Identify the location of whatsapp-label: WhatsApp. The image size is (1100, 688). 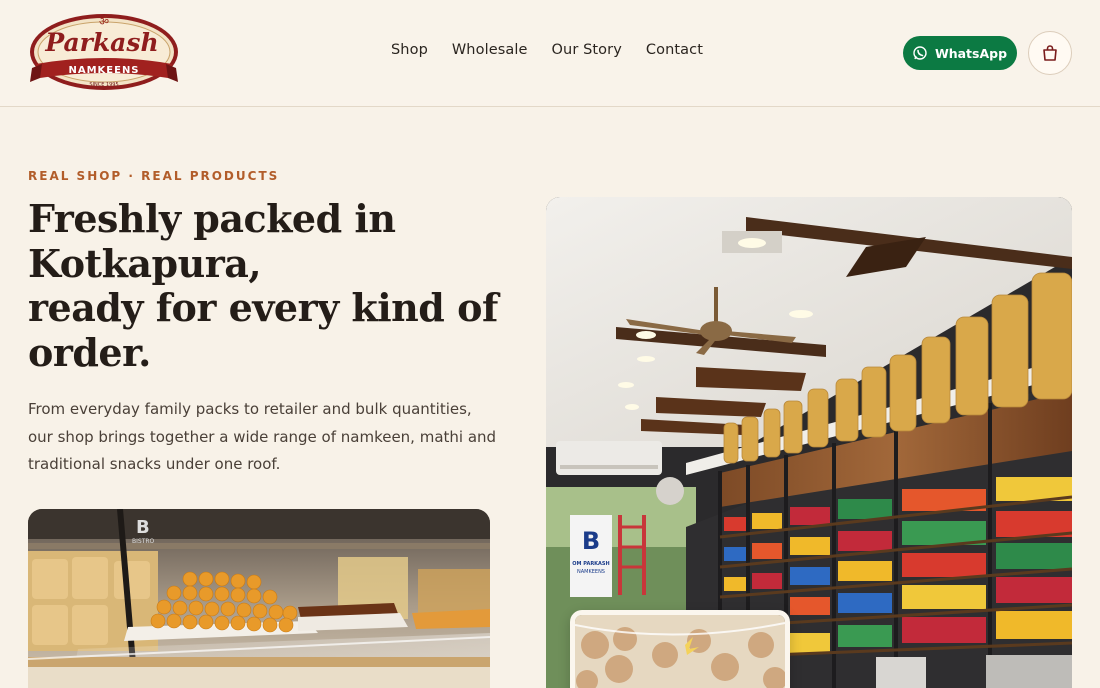
(971, 53).